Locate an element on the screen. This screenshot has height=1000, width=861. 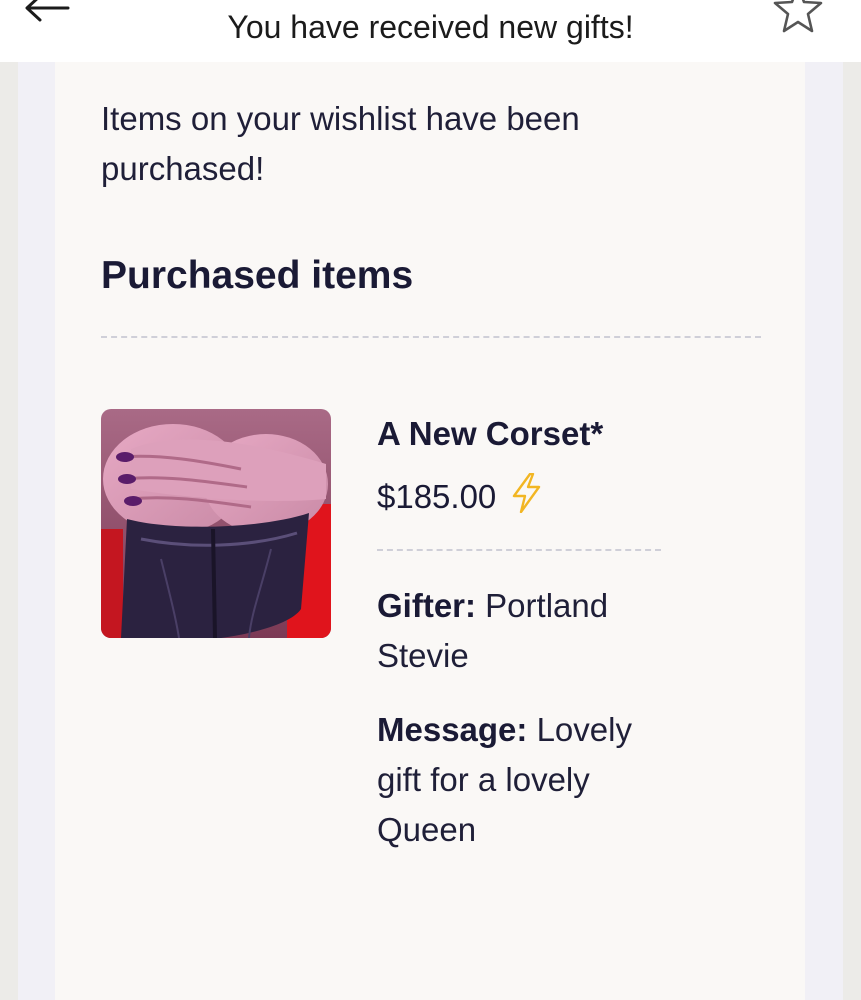
gifter-field: Gifter: Portland Stevie is located at coordinates (527, 631).